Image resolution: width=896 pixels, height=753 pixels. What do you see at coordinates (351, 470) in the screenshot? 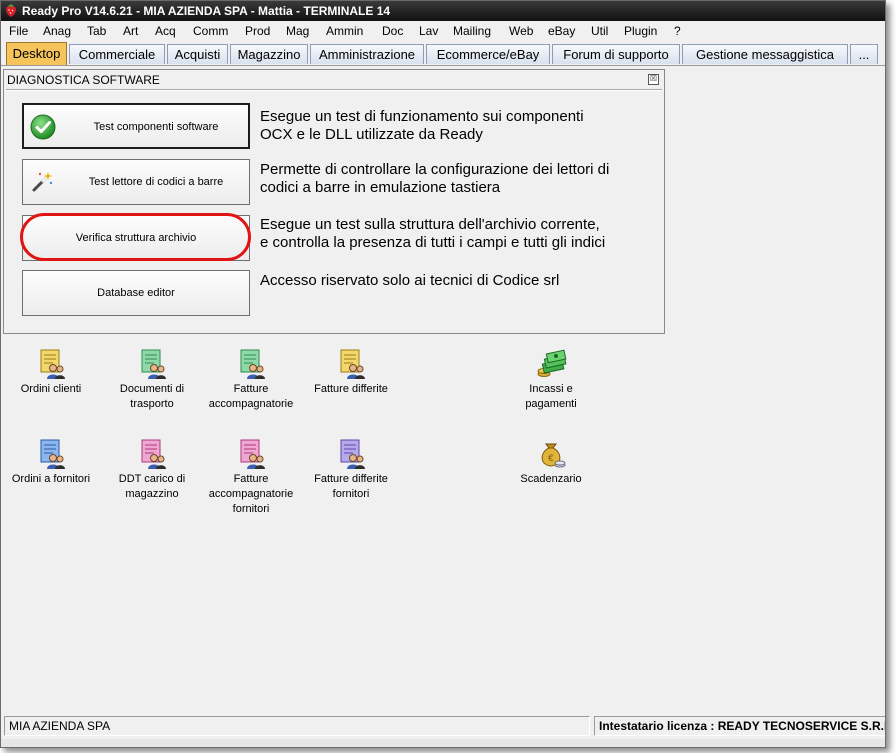
I see `shortcut-fatture-differite-fornitori: Fatture differite fornitori` at bounding box center [351, 470].